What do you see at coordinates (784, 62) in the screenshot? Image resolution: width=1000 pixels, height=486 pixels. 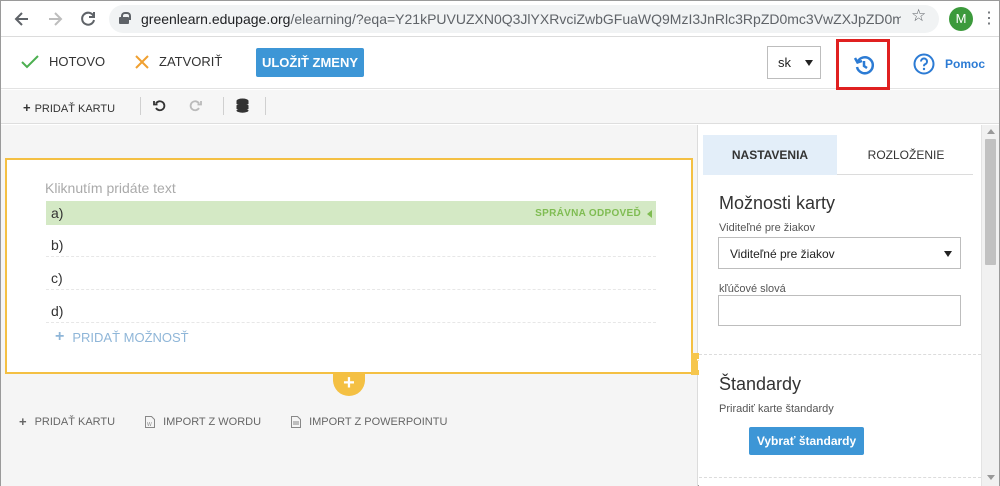 I see `language-value: sk` at bounding box center [784, 62].